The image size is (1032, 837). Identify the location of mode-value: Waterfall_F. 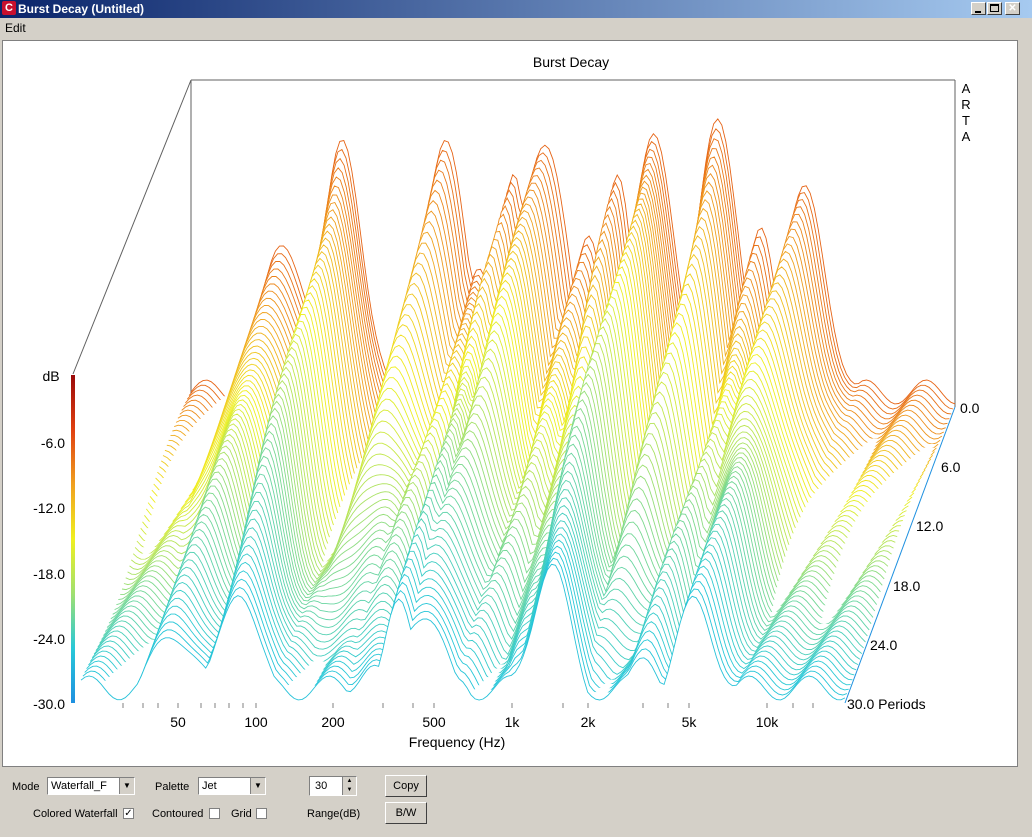
(79, 786).